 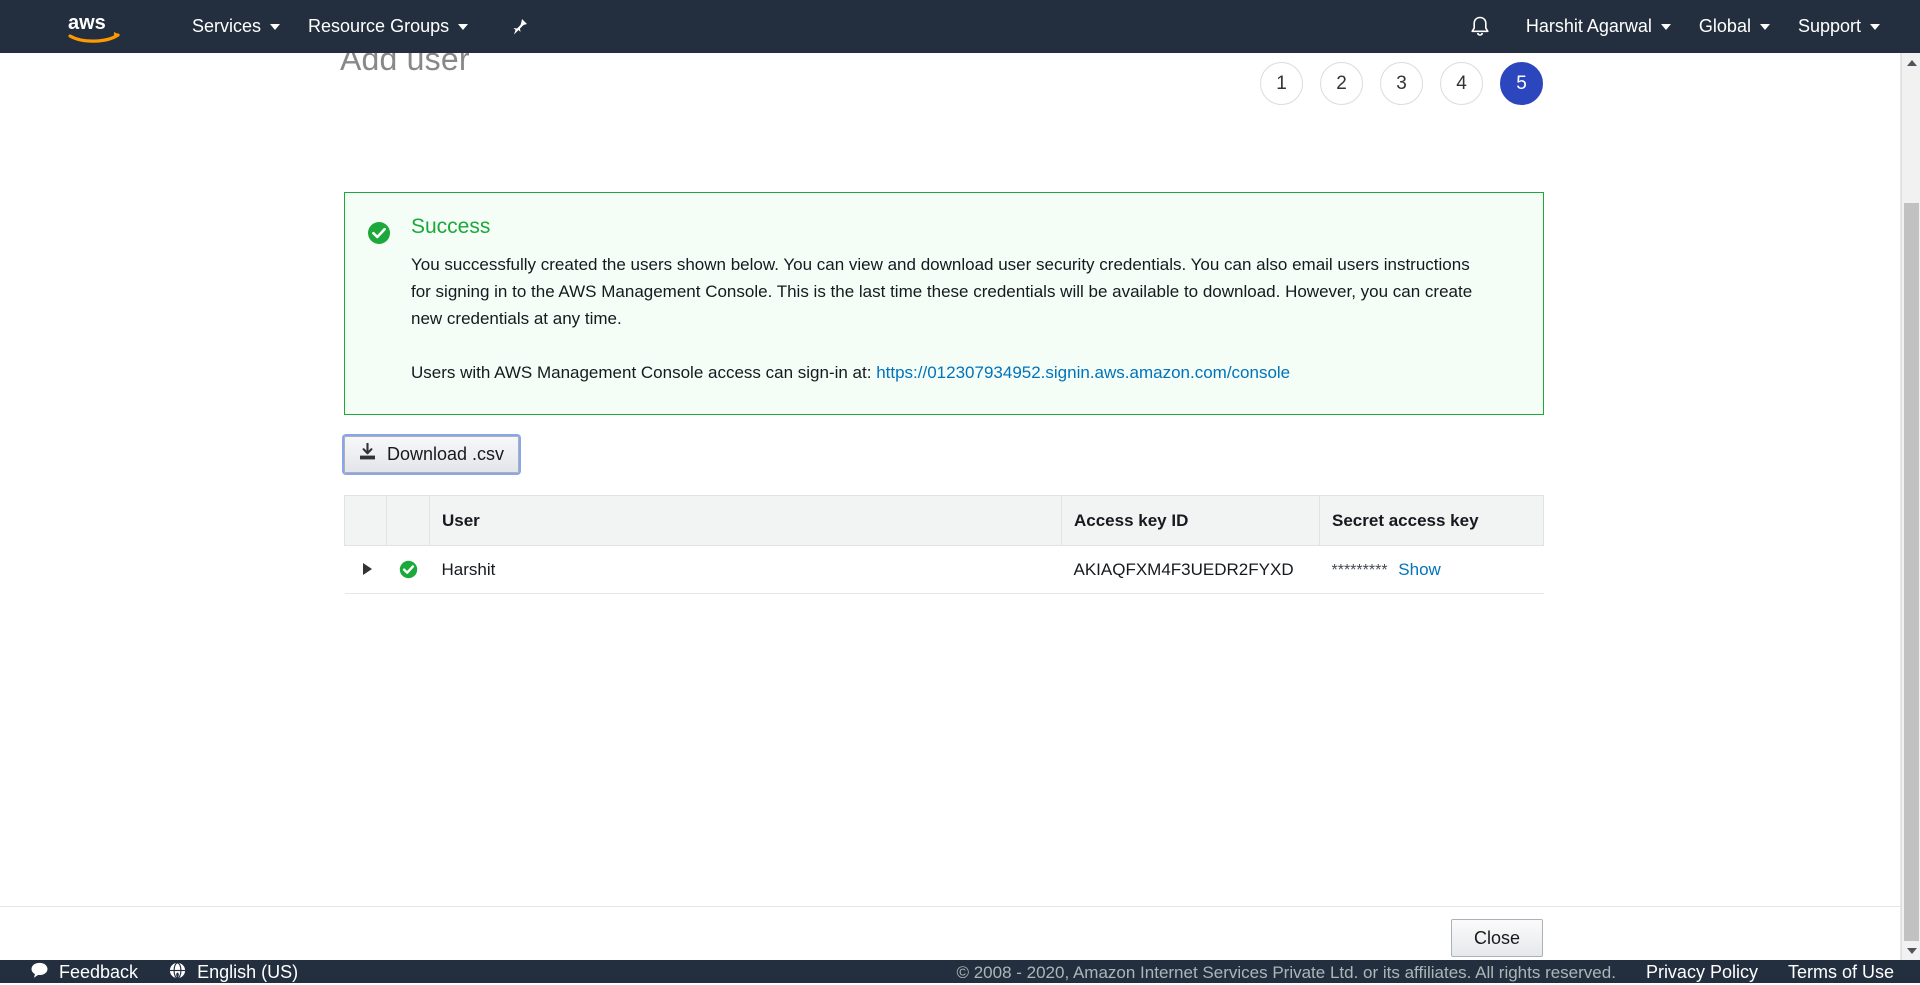 I want to click on scroll-down-glyph-icon, so click(x=1911, y=950).